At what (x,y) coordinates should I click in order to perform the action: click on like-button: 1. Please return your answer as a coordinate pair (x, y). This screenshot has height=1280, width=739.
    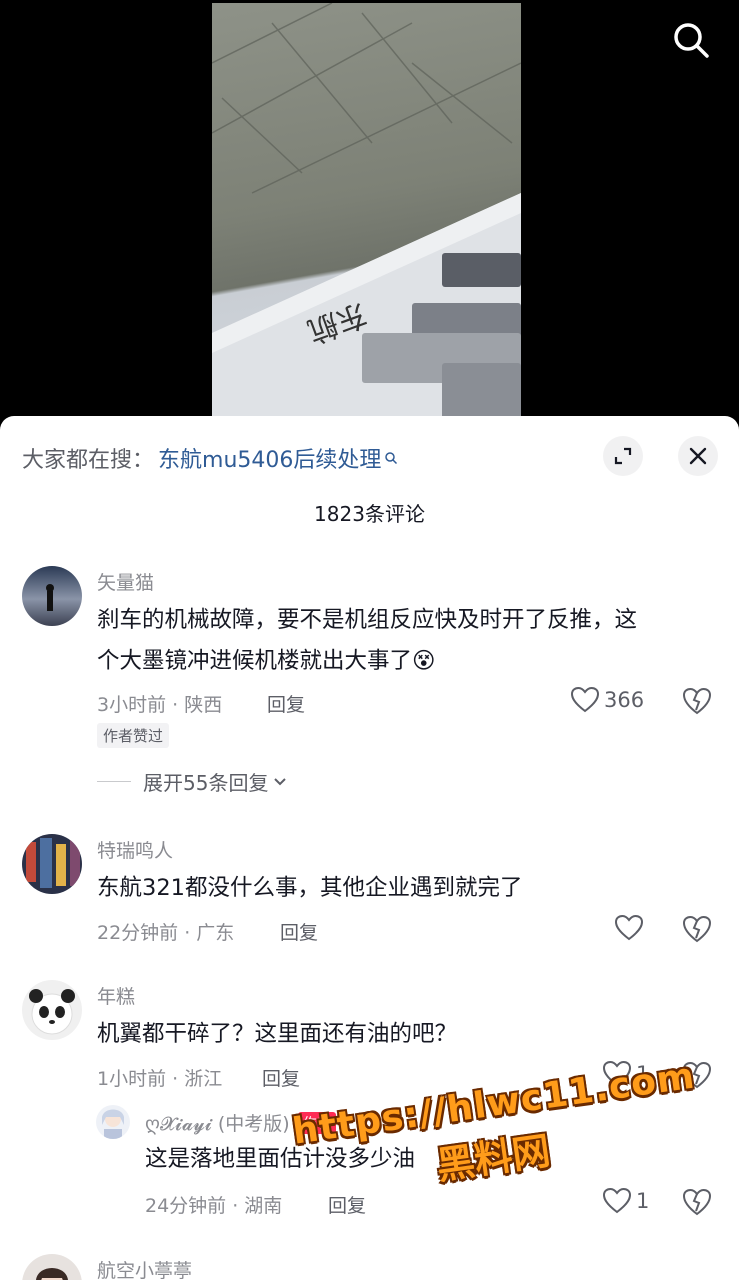
    Looking at the image, I should click on (625, 1201).